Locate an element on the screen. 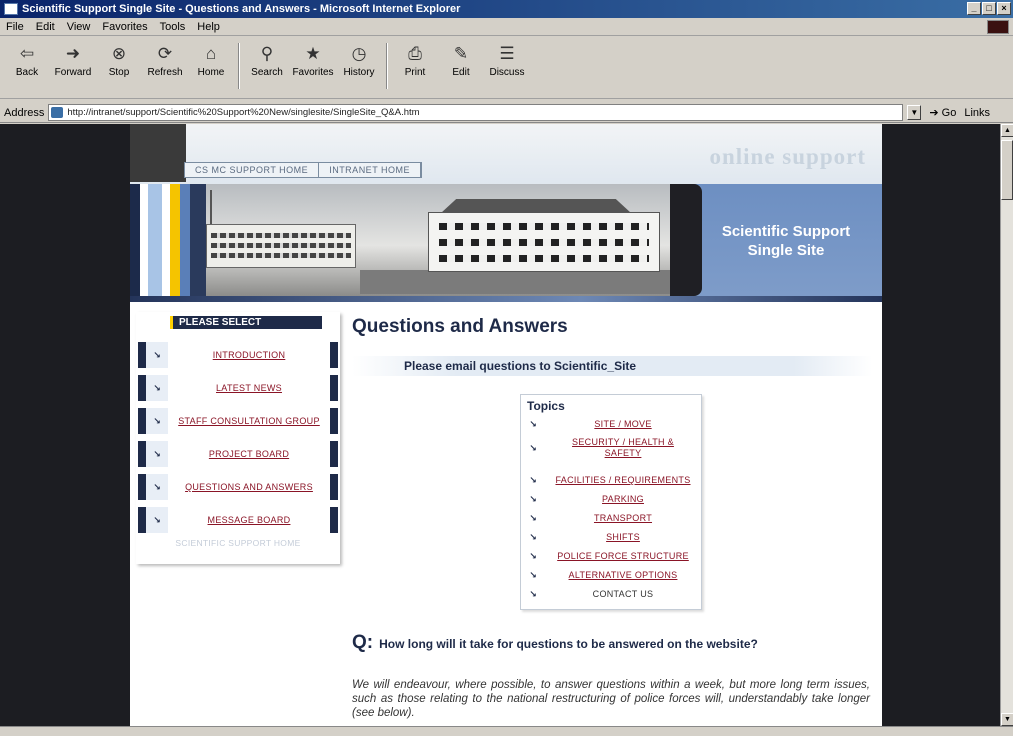  go-button: ➔ Go is located at coordinates (942, 112).